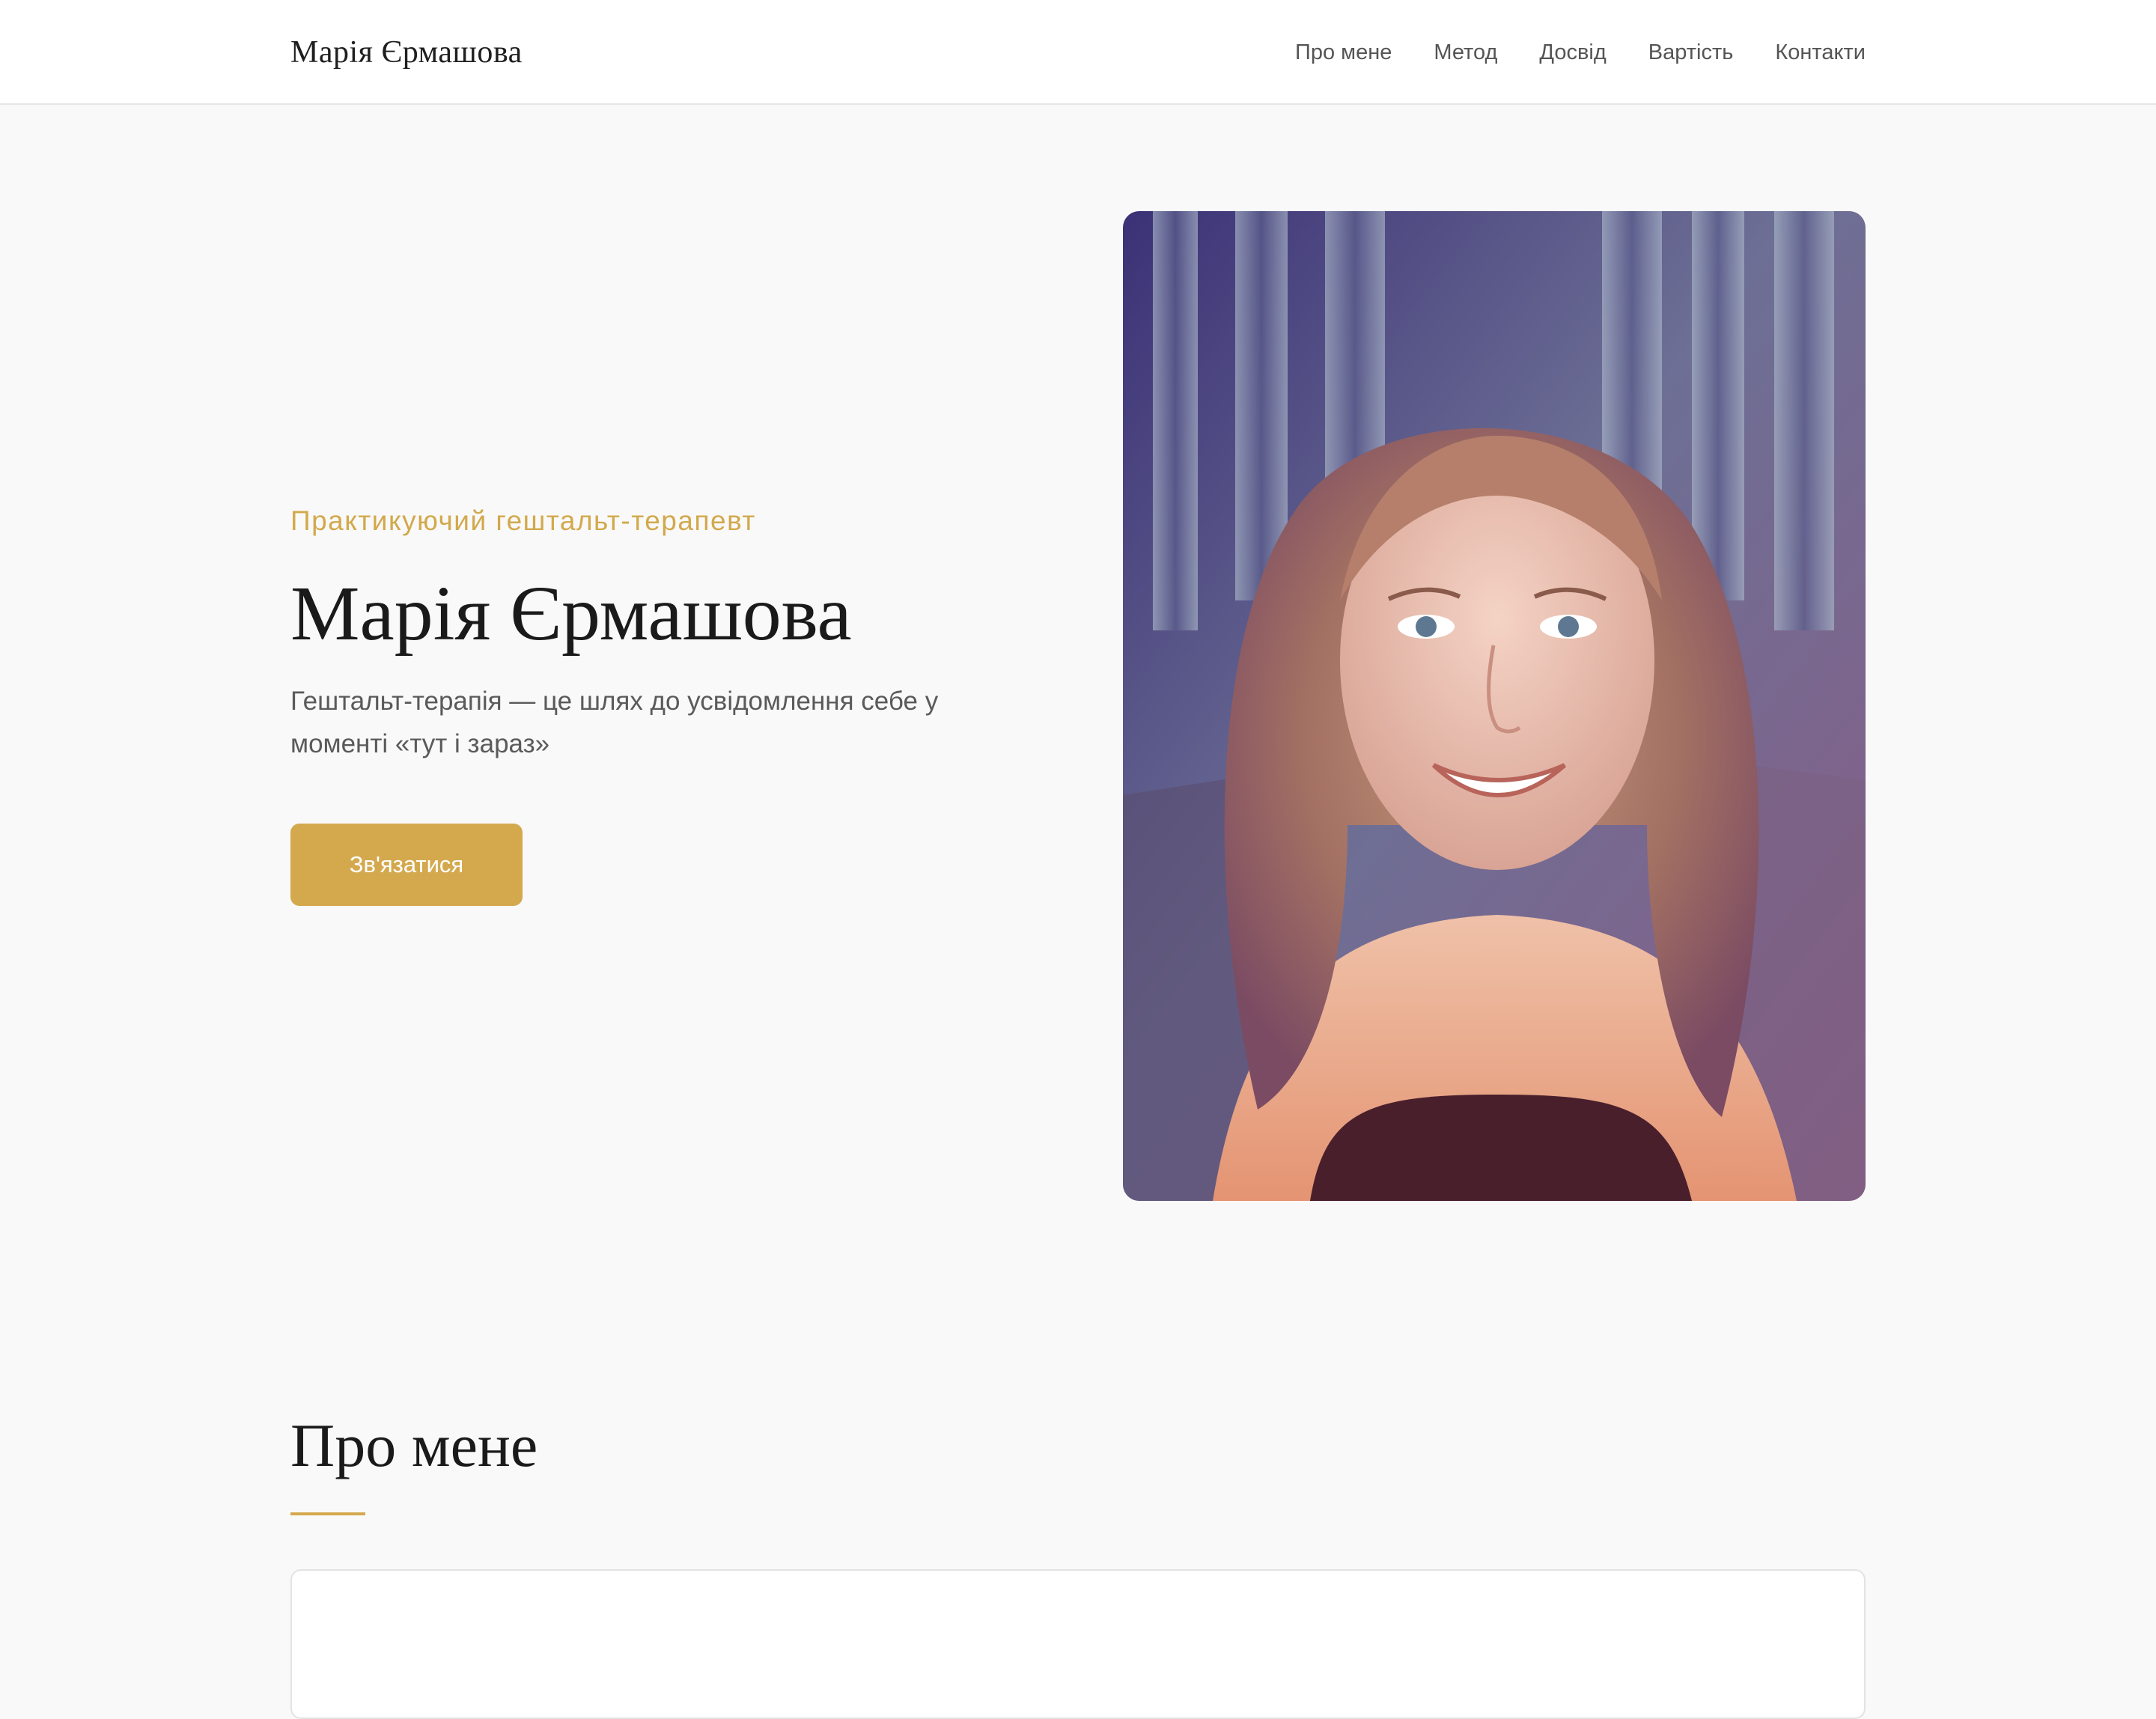 This screenshot has height=1719, width=2156. What do you see at coordinates (1691, 52) in the screenshot?
I see `nav-item-pricing: Вартість` at bounding box center [1691, 52].